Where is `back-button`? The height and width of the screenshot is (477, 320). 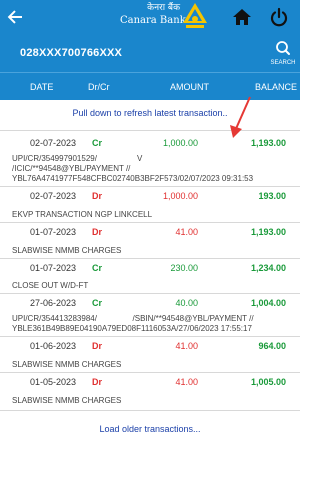
back-button is located at coordinates (15, 17).